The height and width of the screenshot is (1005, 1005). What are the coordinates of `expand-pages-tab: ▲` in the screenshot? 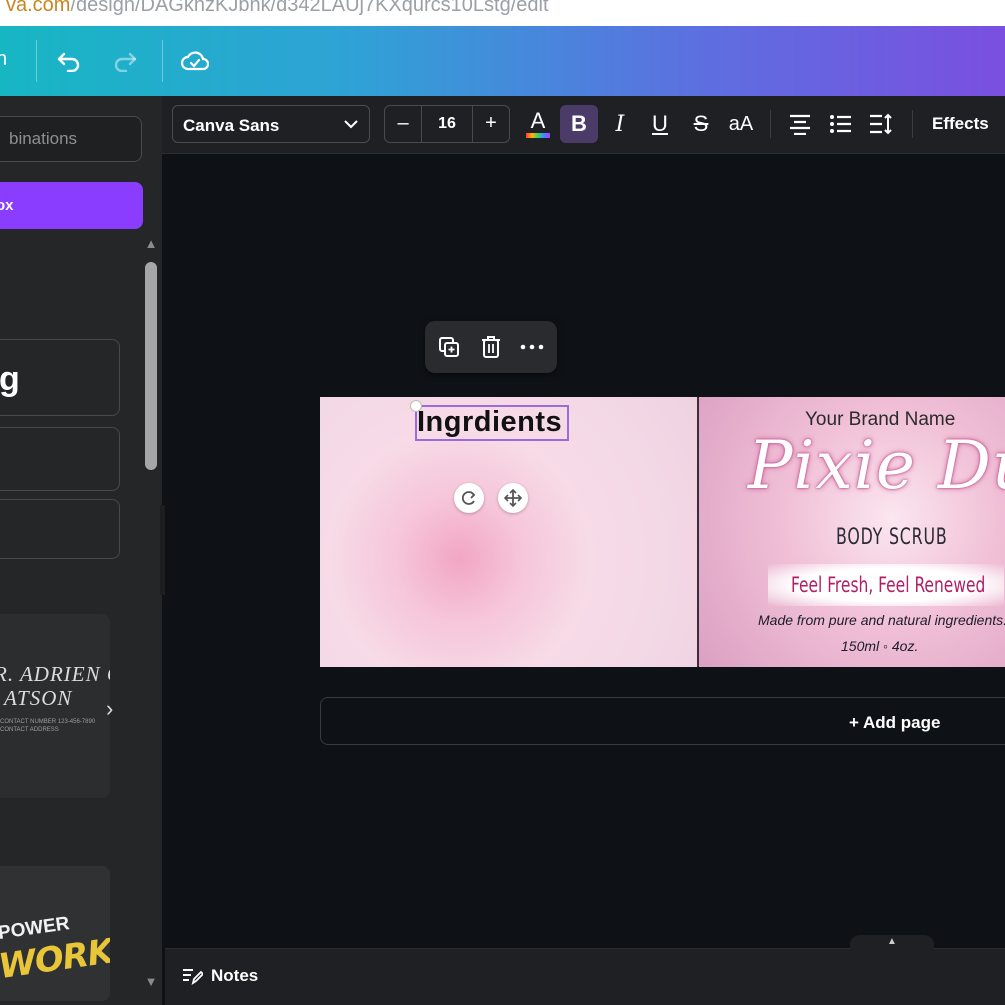 It's located at (892, 943).